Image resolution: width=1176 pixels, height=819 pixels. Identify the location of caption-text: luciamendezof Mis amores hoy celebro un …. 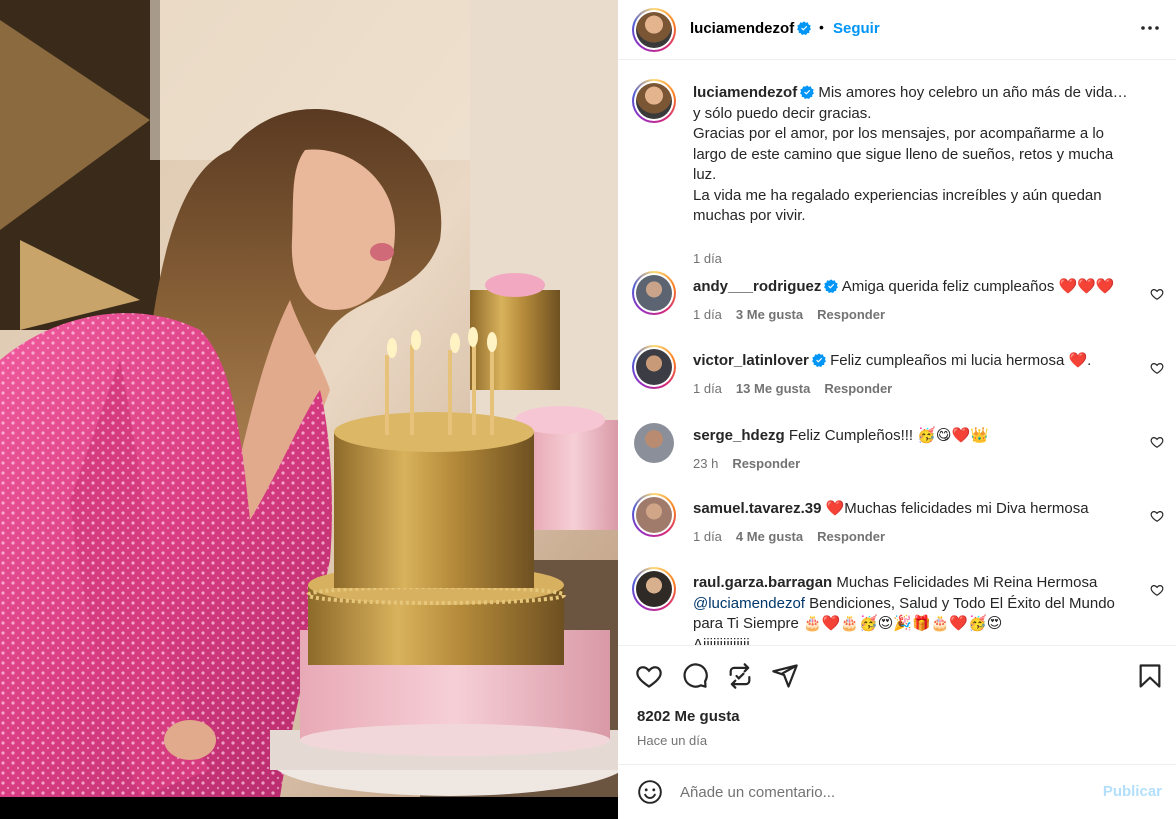
(913, 155).